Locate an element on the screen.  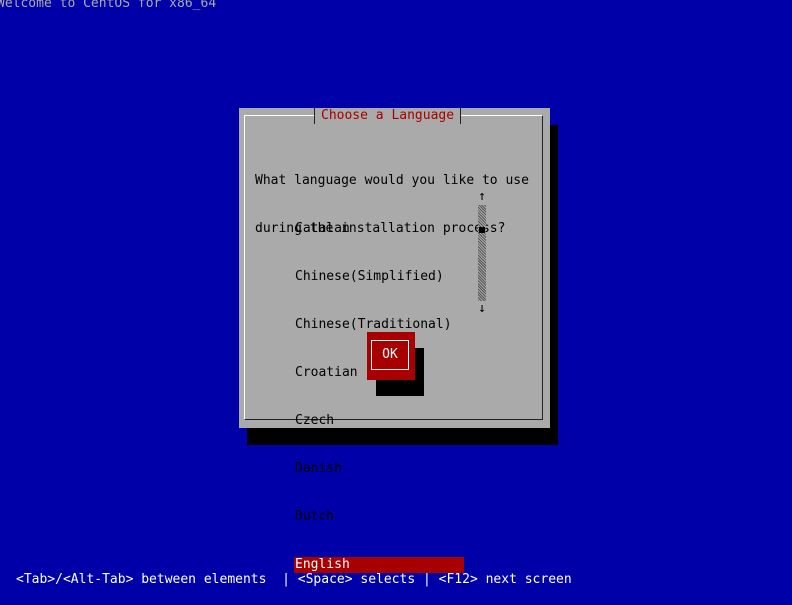
scroll-track is located at coordinates (482, 253).